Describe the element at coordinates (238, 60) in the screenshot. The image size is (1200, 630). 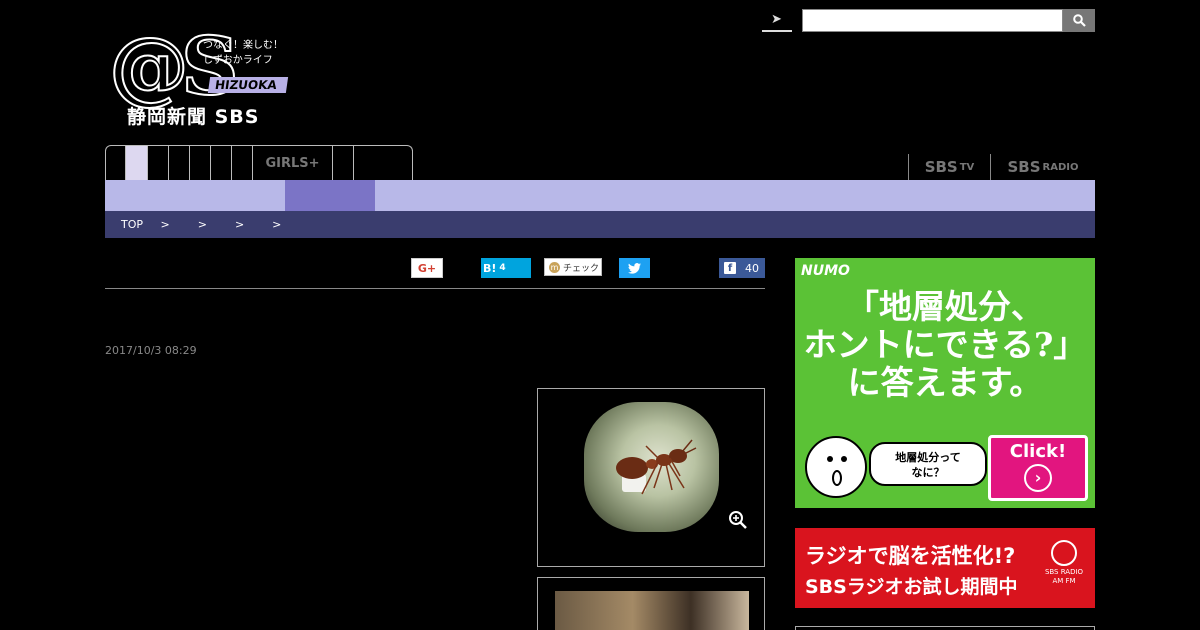
I see `tagline-line2: しずおかライフ` at that location.